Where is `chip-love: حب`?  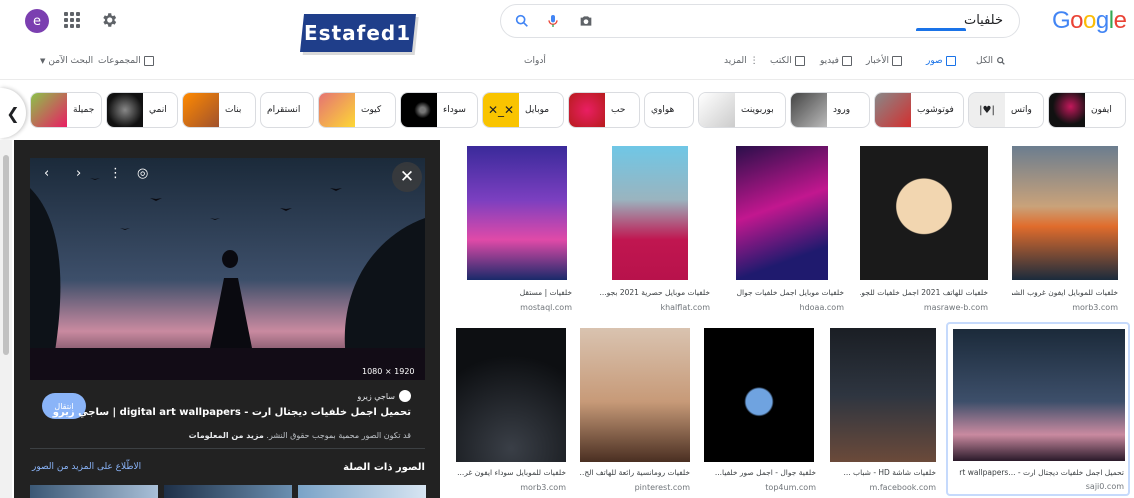 chip-love: حب is located at coordinates (604, 110).